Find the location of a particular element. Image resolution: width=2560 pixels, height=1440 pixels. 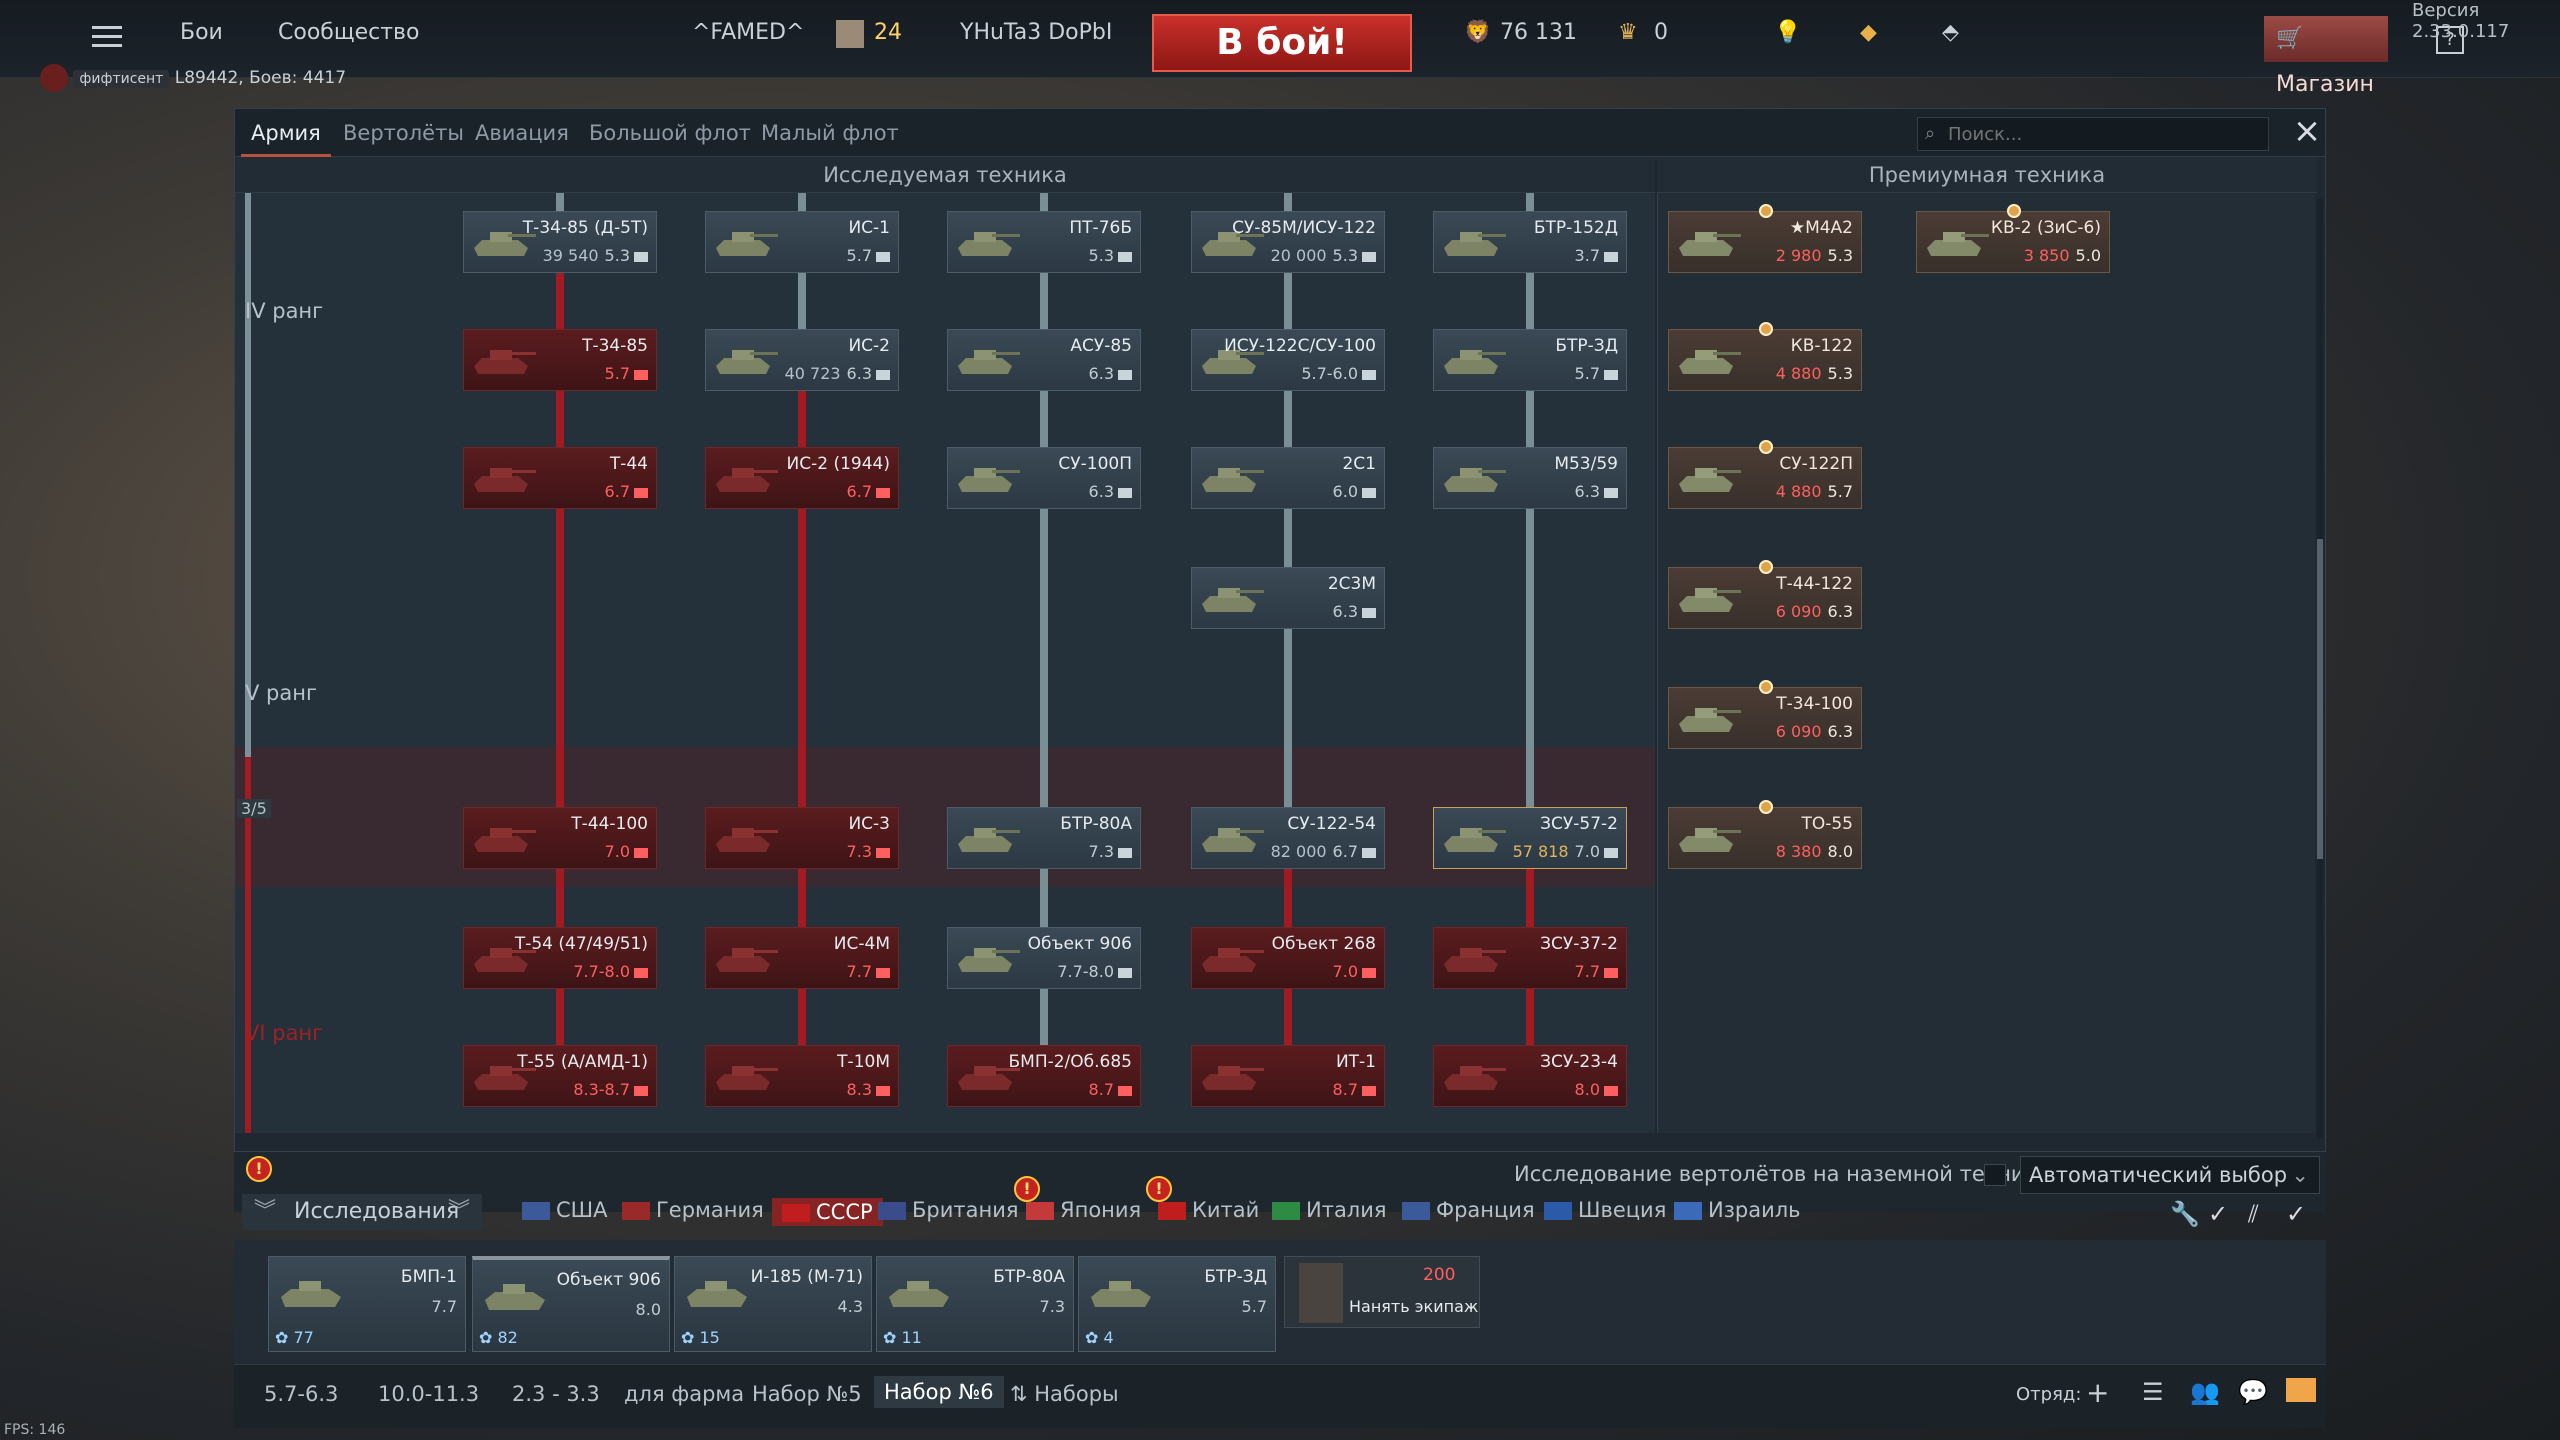

vehicle-card: Т-44-100 7.0 is located at coordinates (560, 838).